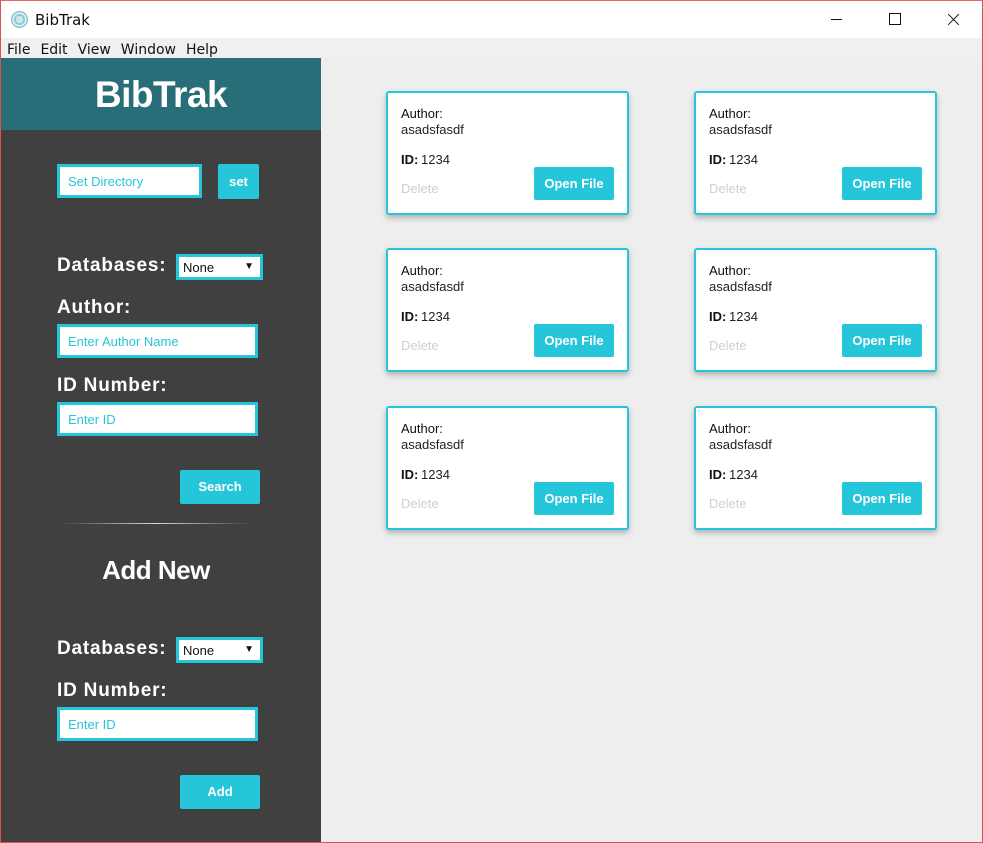  I want to click on brand-header: BibTrak, so click(161, 94).